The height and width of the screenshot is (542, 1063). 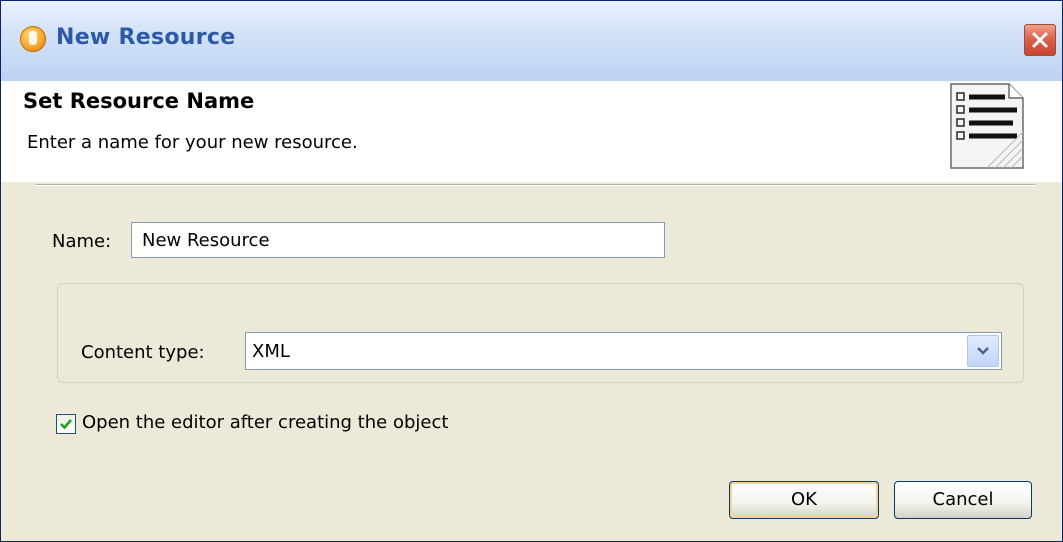 I want to click on close-icon, so click(x=1040, y=40).